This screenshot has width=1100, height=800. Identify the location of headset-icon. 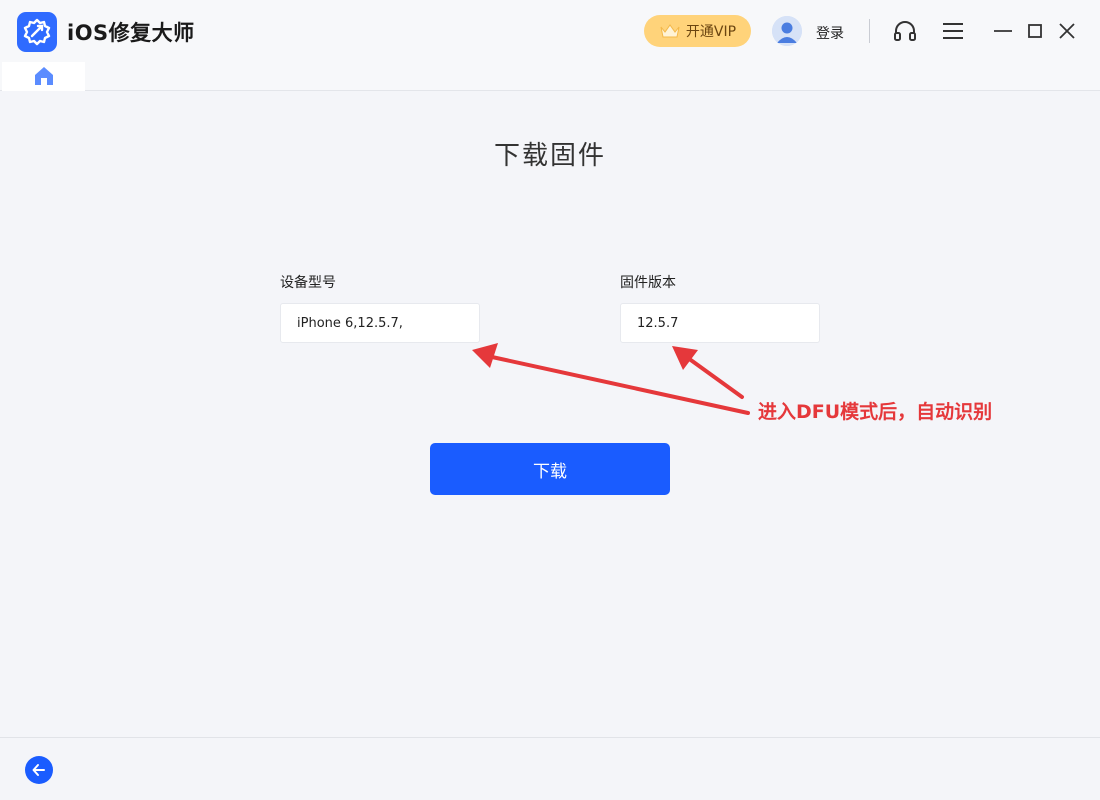
(905, 31).